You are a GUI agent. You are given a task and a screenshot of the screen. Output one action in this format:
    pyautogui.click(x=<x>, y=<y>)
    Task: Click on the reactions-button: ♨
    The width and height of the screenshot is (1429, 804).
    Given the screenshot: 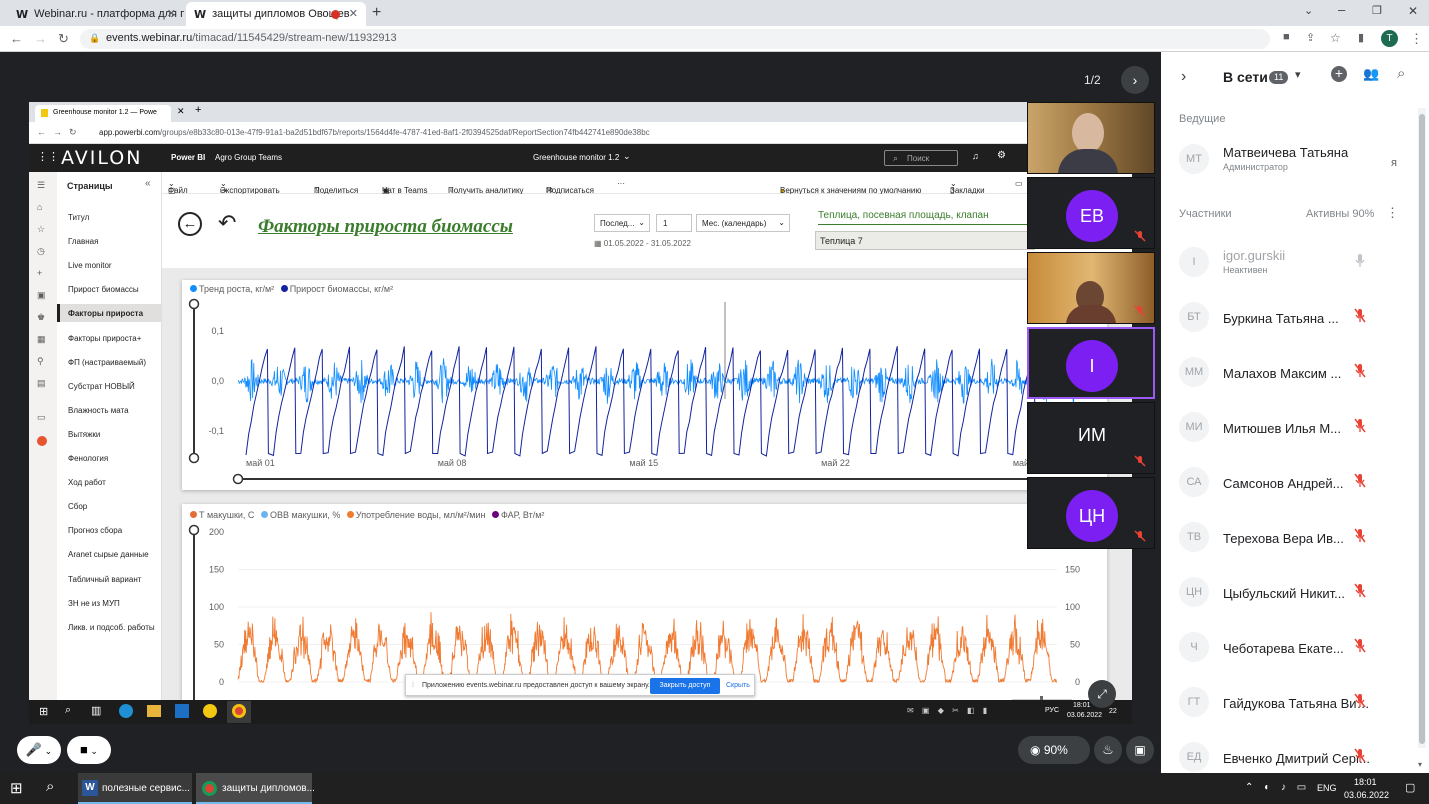 What is the action you would take?
    pyautogui.click(x=1108, y=750)
    